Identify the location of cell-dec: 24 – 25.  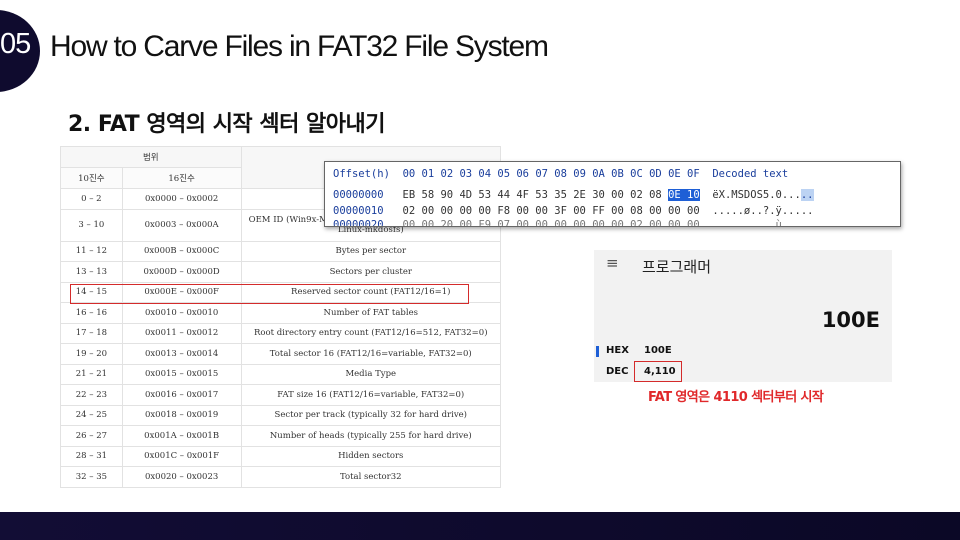
(91, 415).